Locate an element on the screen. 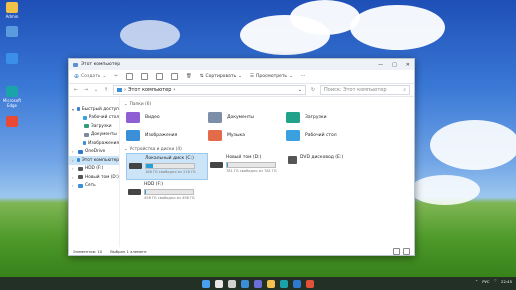 The image size is (516, 290). sidebar-item: Загрузки is located at coordinates (94, 126).